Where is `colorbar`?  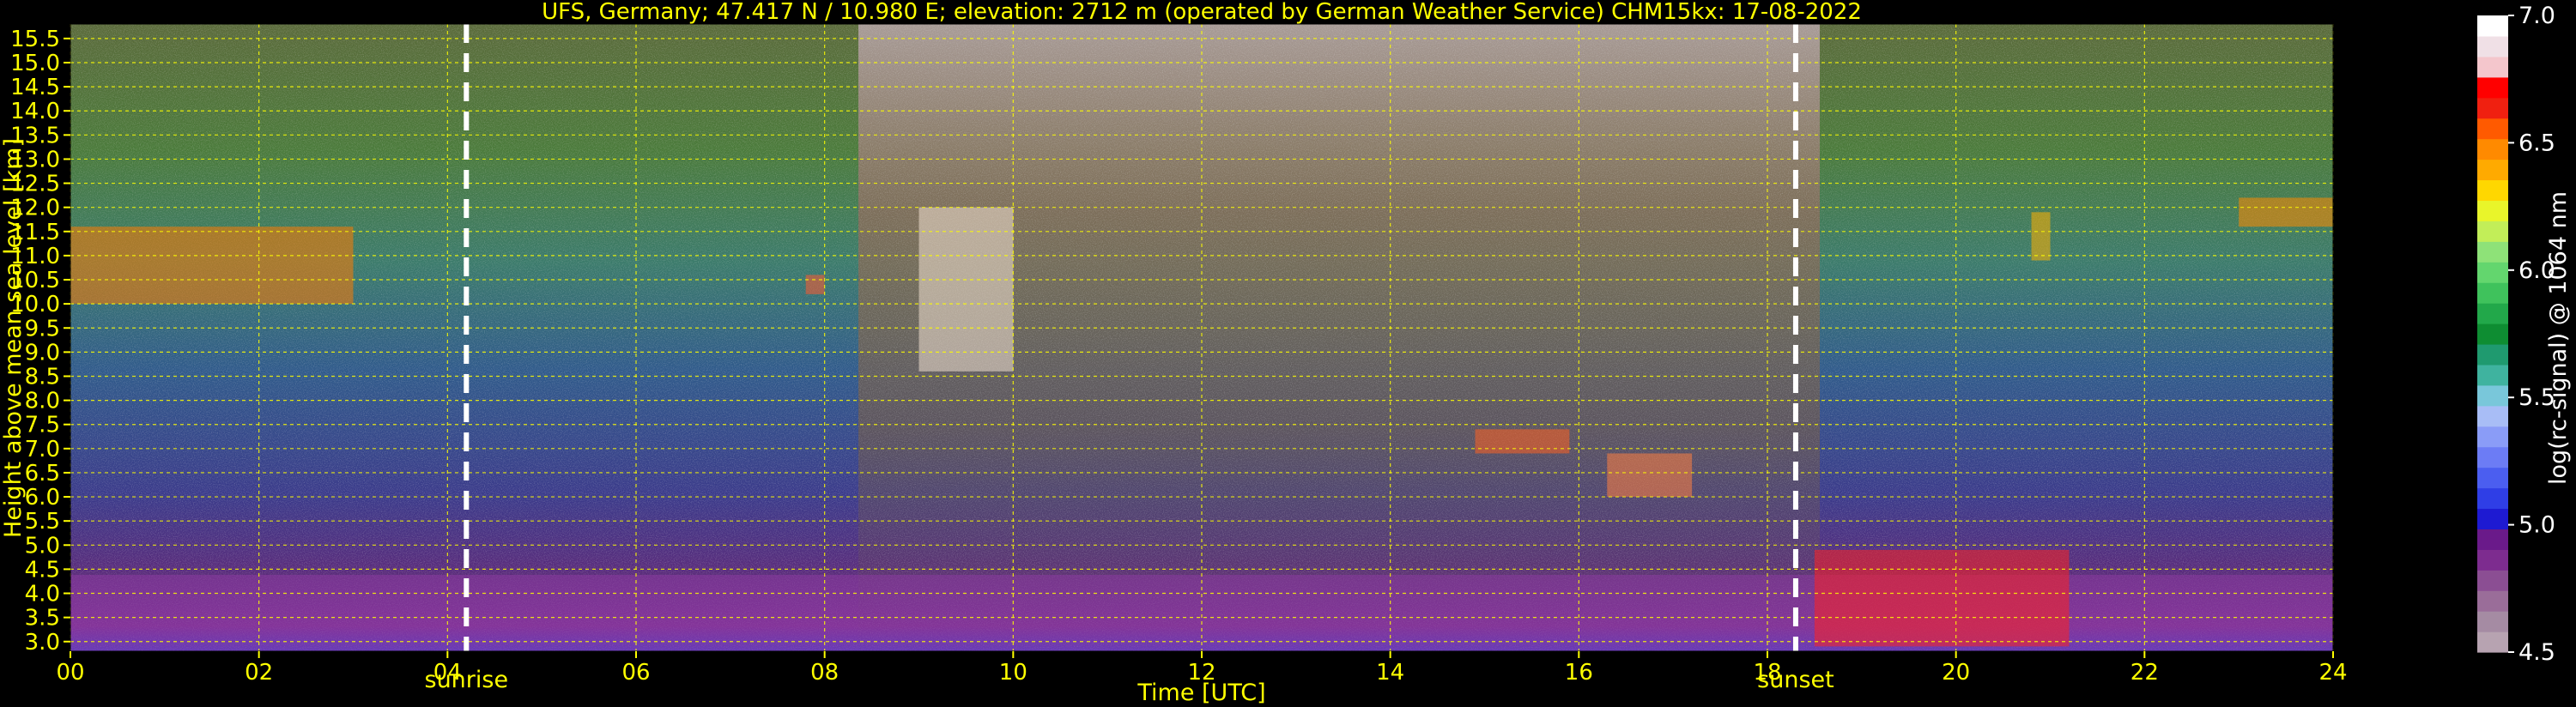
colorbar is located at coordinates (2492, 334).